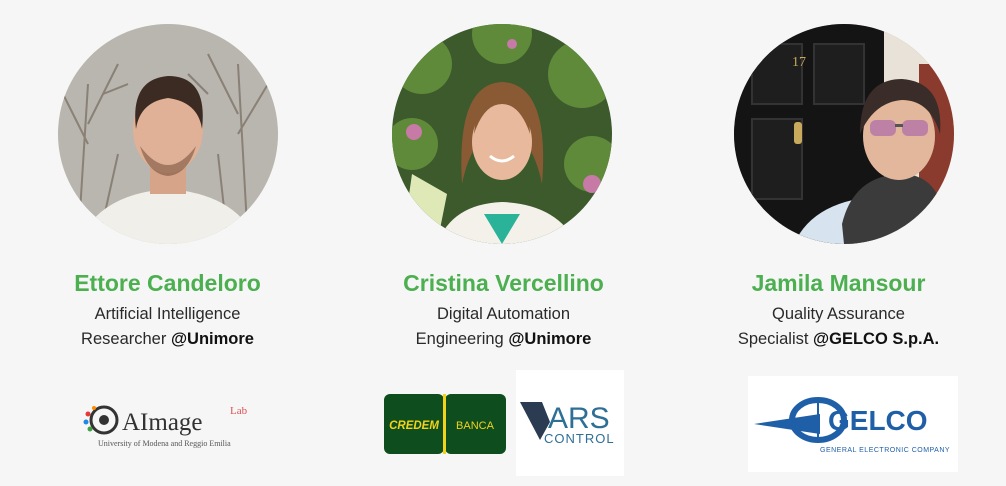 The image size is (1006, 486). Describe the element at coordinates (459, 339) in the screenshot. I see `person-role-suffix: Engineering` at that location.